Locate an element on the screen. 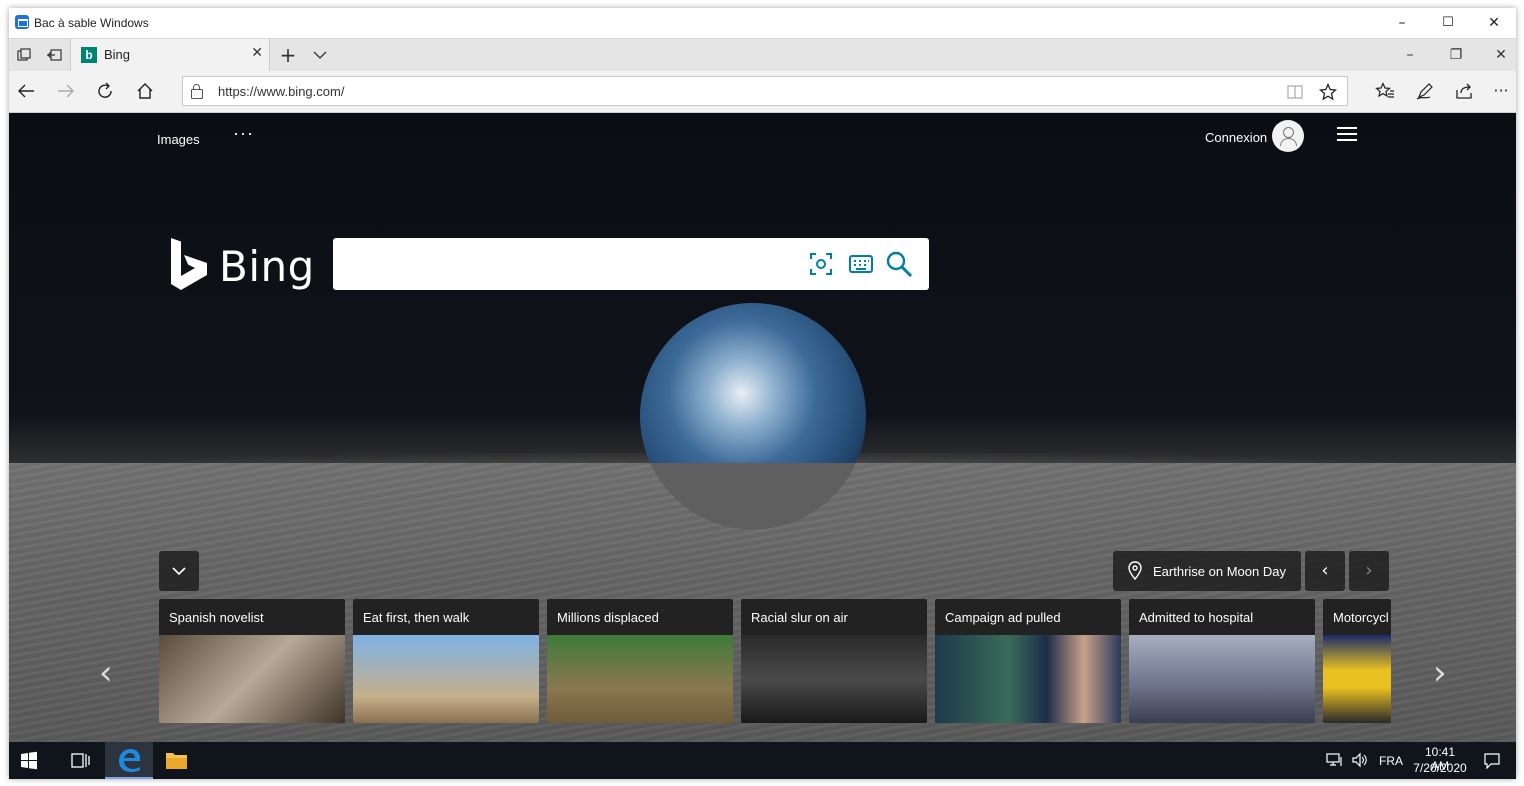 Image resolution: width=1524 pixels, height=786 pixels. lock-icon is located at coordinates (197, 91).